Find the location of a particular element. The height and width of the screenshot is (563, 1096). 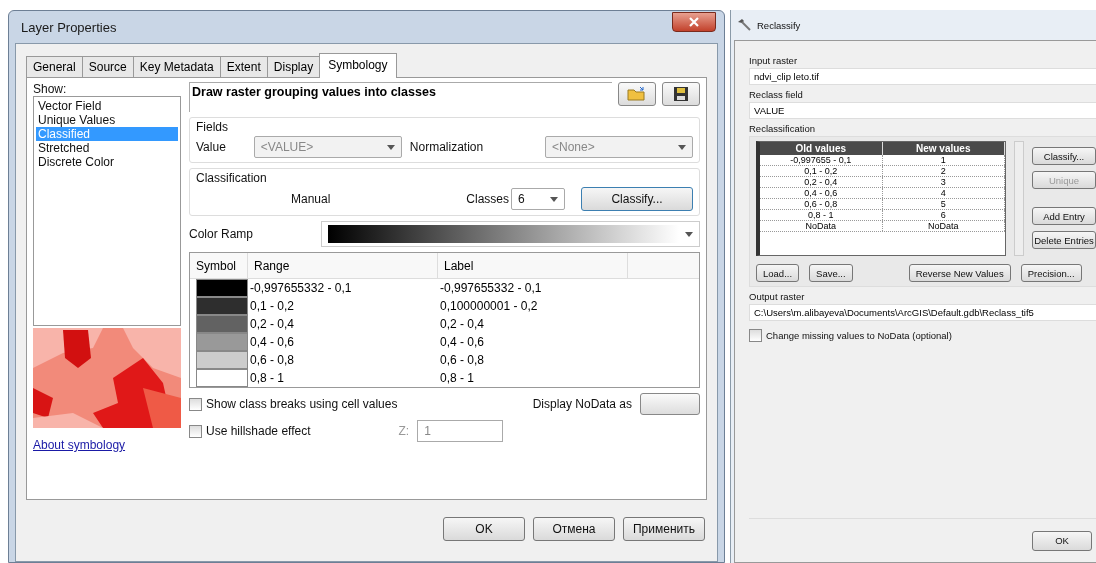

side-button: Add Entry is located at coordinates (1064, 216).